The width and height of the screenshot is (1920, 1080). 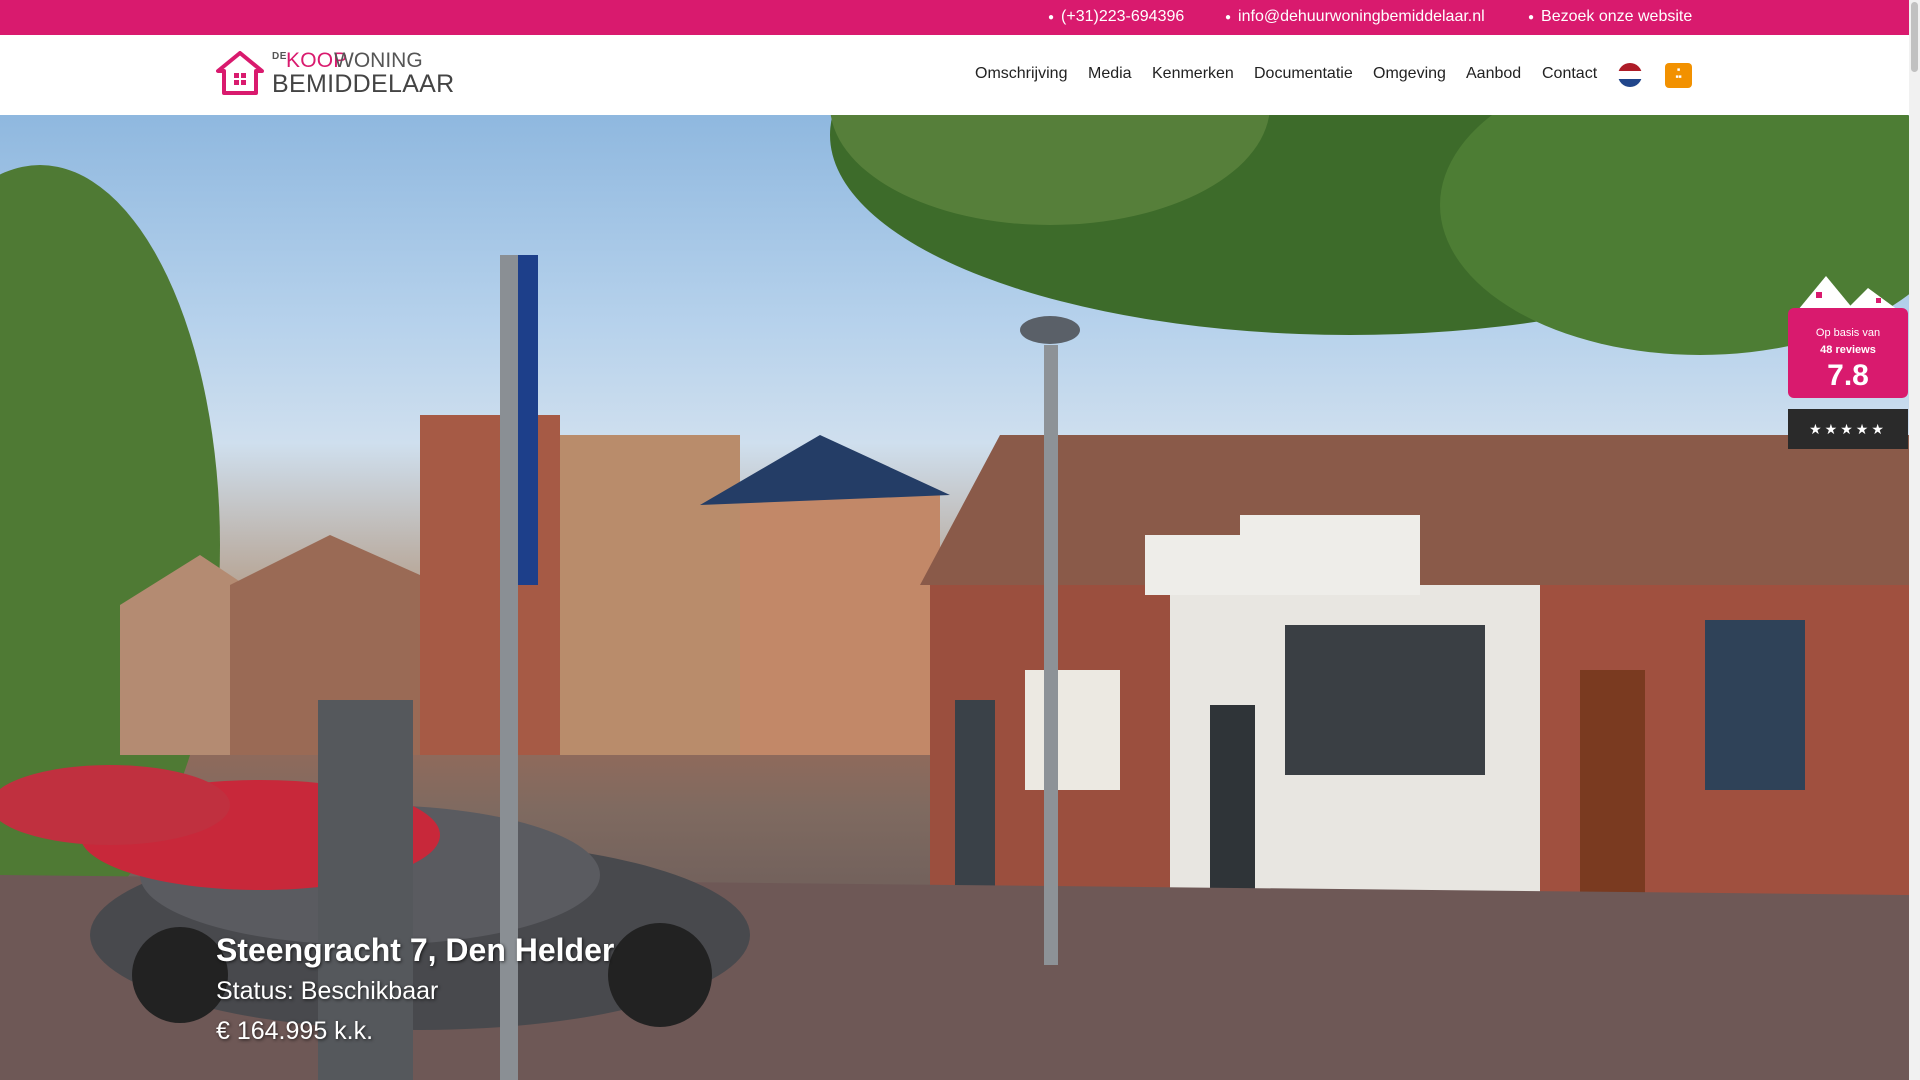 What do you see at coordinates (1531, 17) in the screenshot?
I see `globe-icon: ●` at bounding box center [1531, 17].